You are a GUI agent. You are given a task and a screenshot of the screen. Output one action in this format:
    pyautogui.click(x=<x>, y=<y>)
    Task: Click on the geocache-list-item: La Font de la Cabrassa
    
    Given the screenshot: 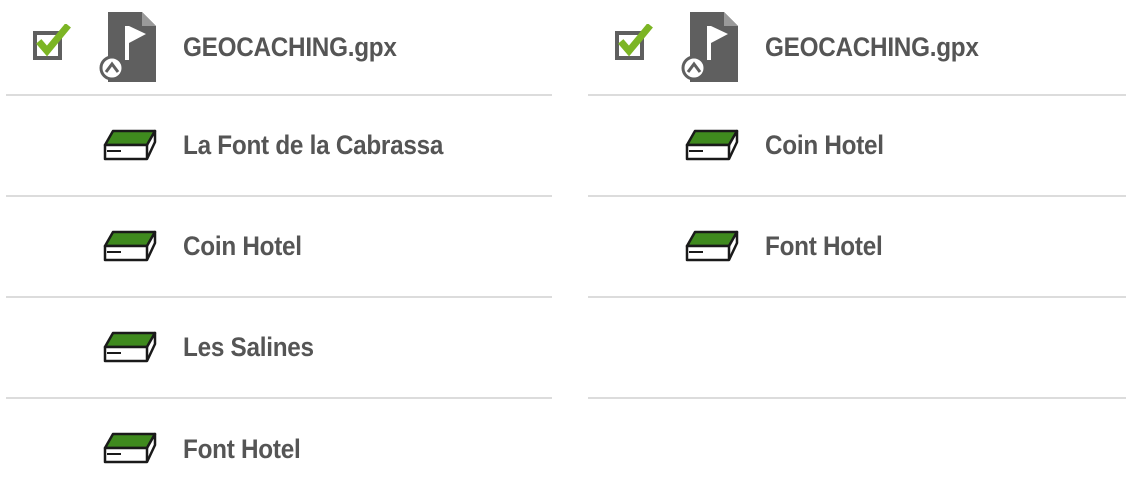 What is the action you would take?
    pyautogui.click(x=279, y=146)
    